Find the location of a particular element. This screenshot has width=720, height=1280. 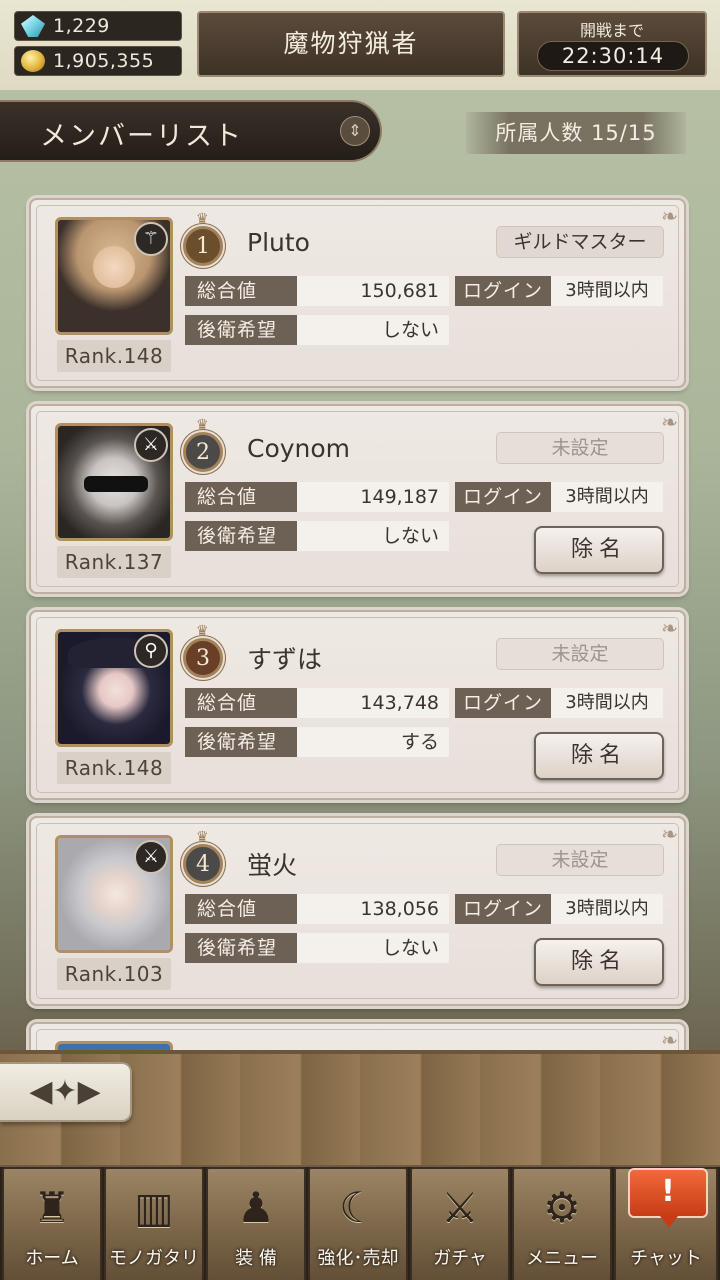

backline-value: する is located at coordinates (373, 742).